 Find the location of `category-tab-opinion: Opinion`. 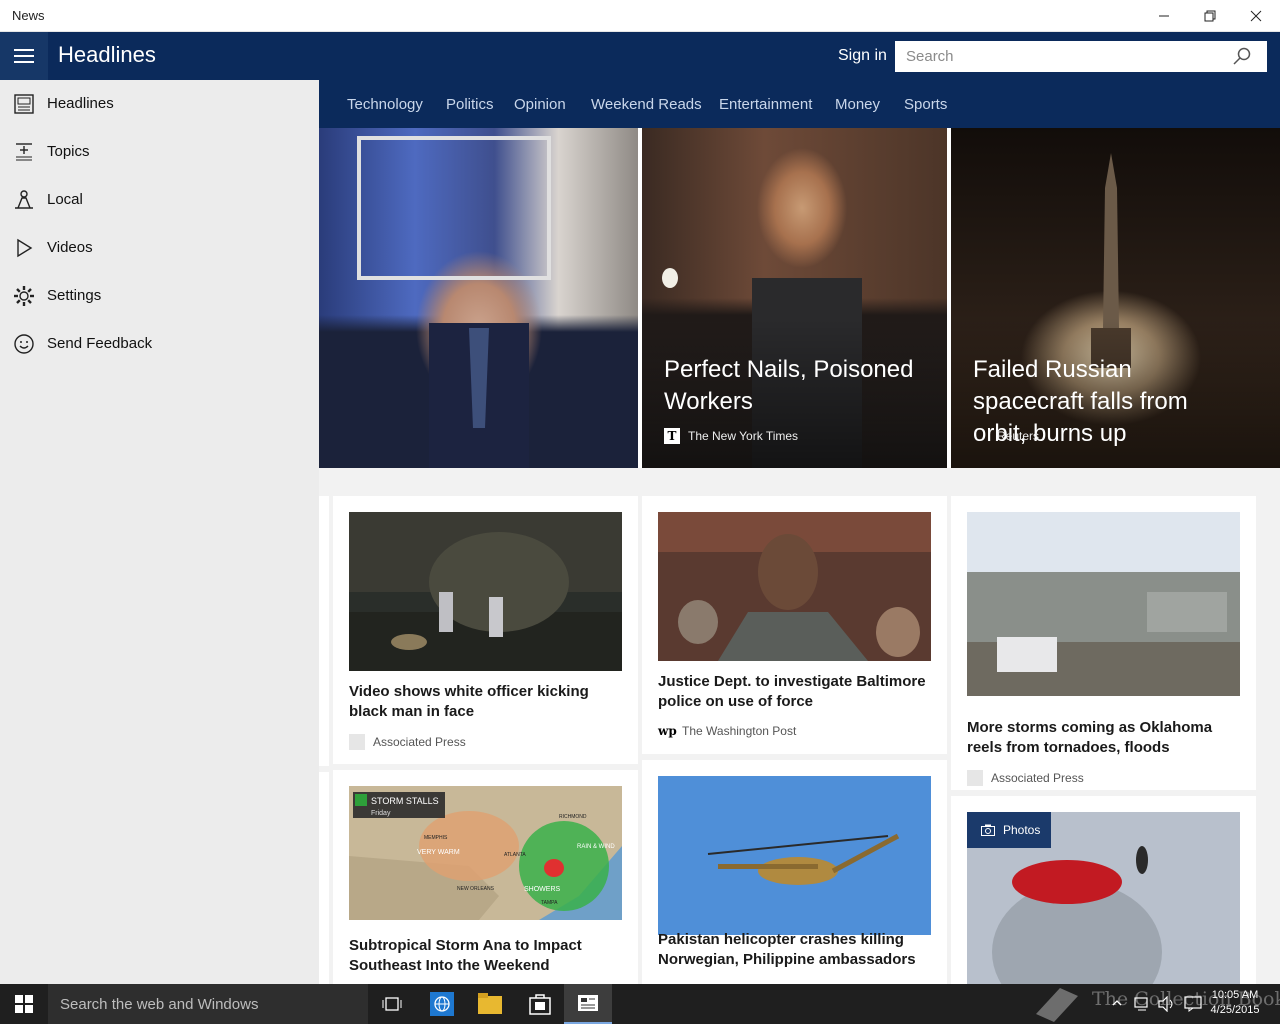

category-tab-opinion: Opinion is located at coordinates (540, 104).